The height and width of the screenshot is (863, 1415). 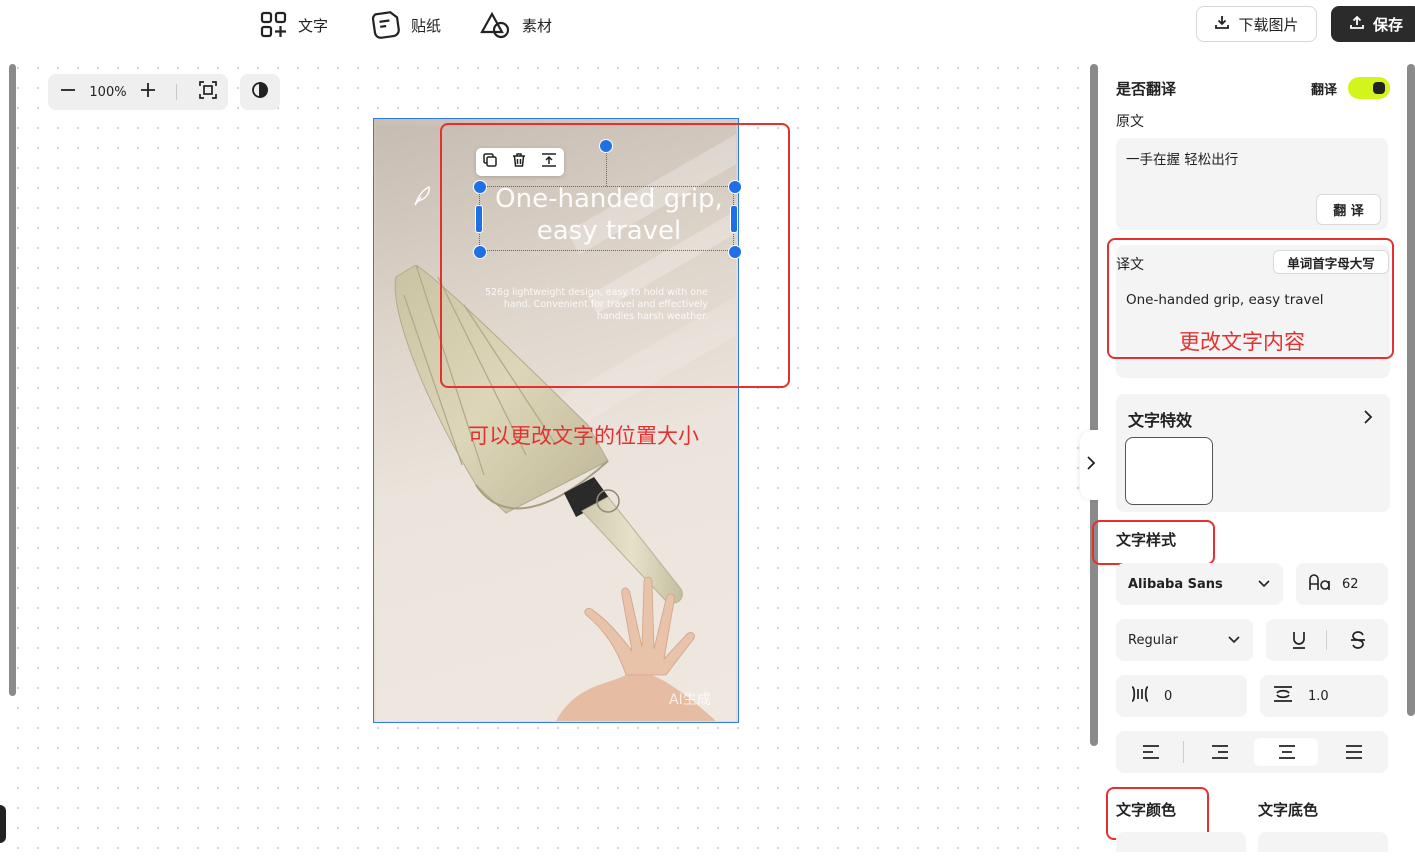 I want to click on fit-screen-button, so click(x=208, y=92).